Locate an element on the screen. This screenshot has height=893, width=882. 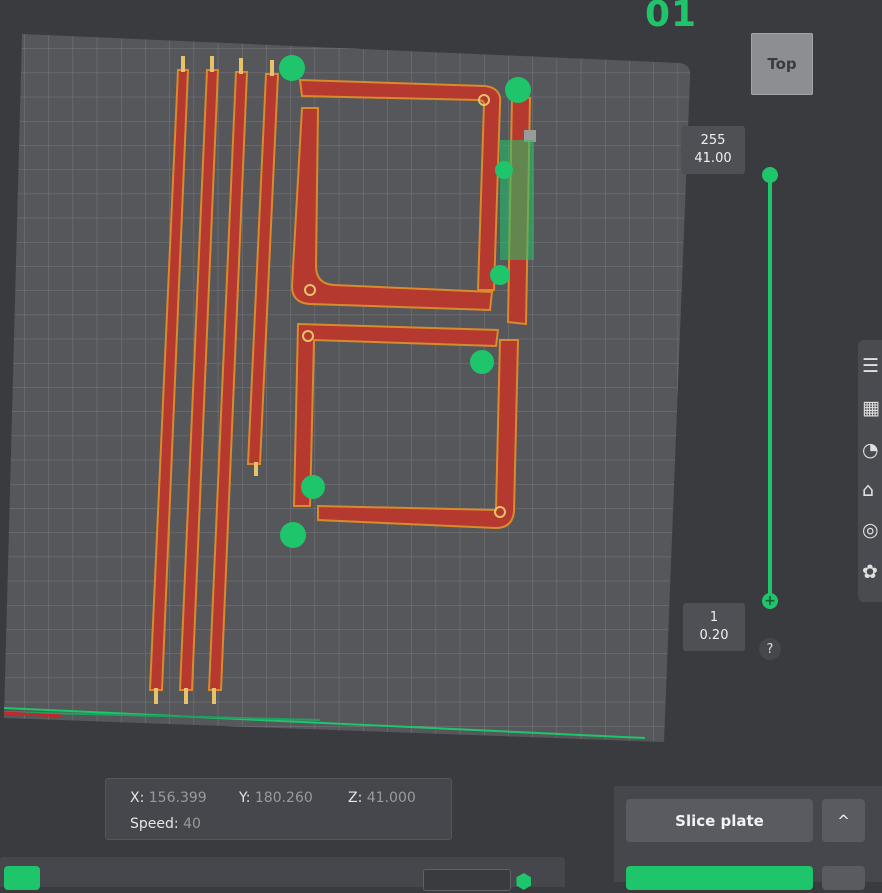
top-layer-number: 255 is located at coordinates (713, 140).